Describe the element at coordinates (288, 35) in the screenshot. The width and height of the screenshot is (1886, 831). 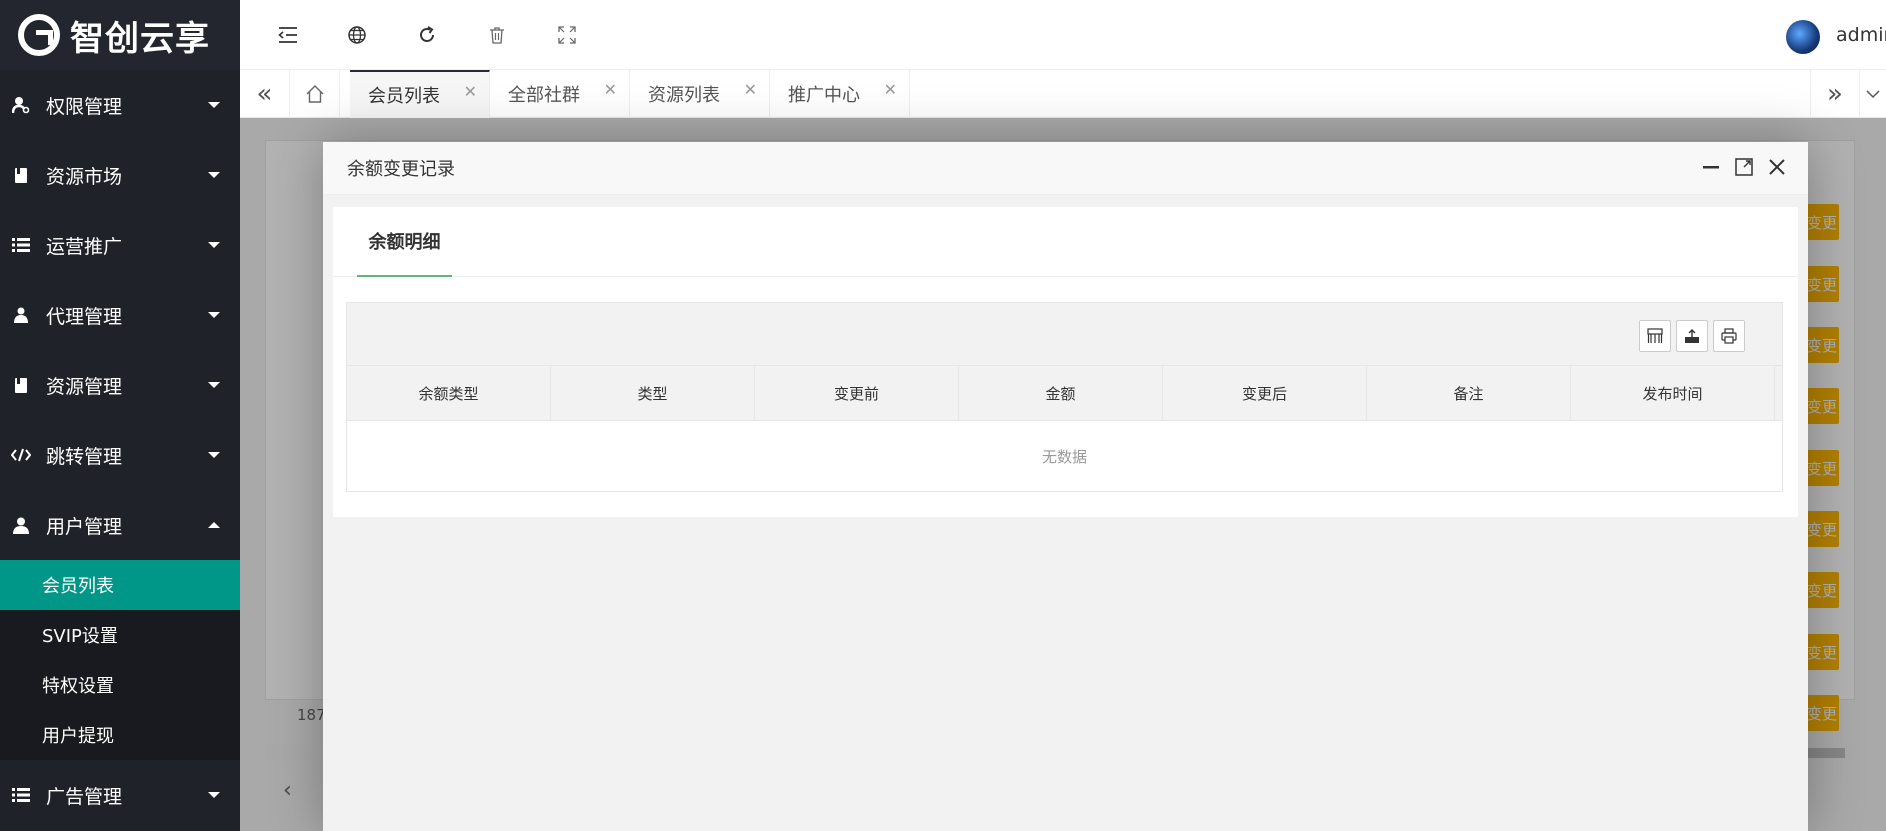
I see `menu-collapse-icon` at that location.